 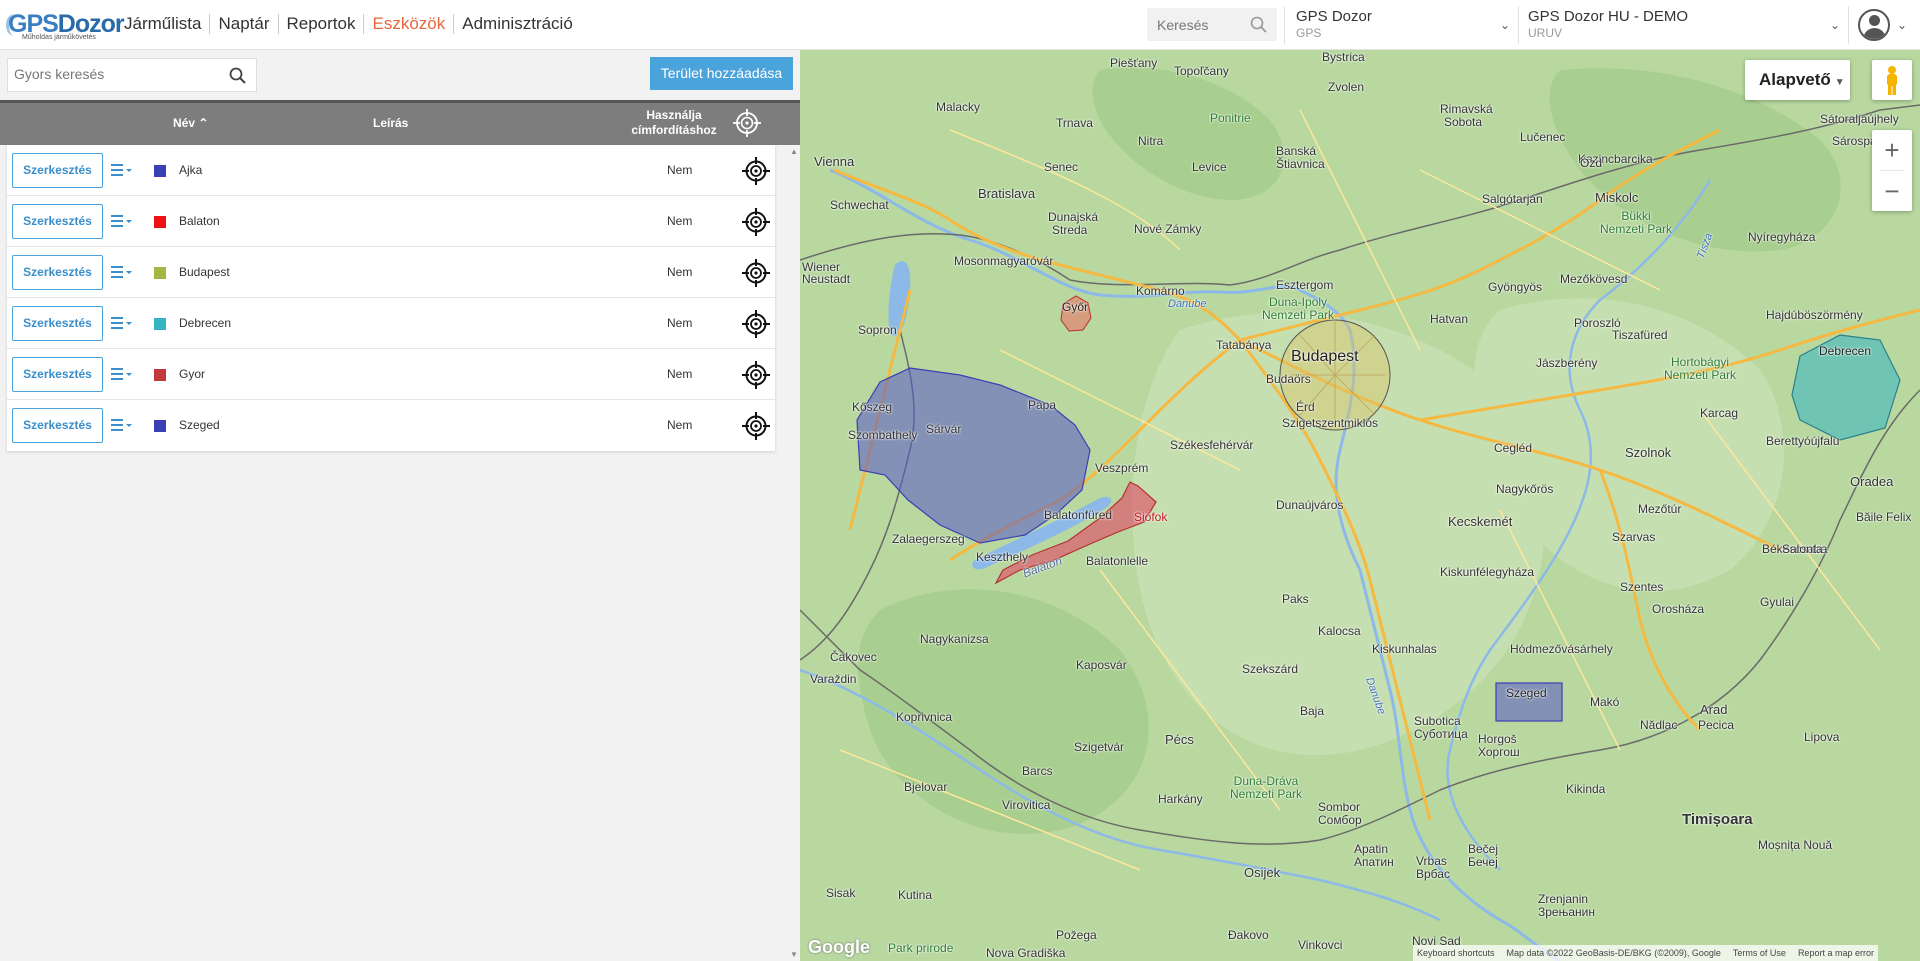 What do you see at coordinates (408, 24) in the screenshot?
I see `nav-item-tools: Eszközök` at bounding box center [408, 24].